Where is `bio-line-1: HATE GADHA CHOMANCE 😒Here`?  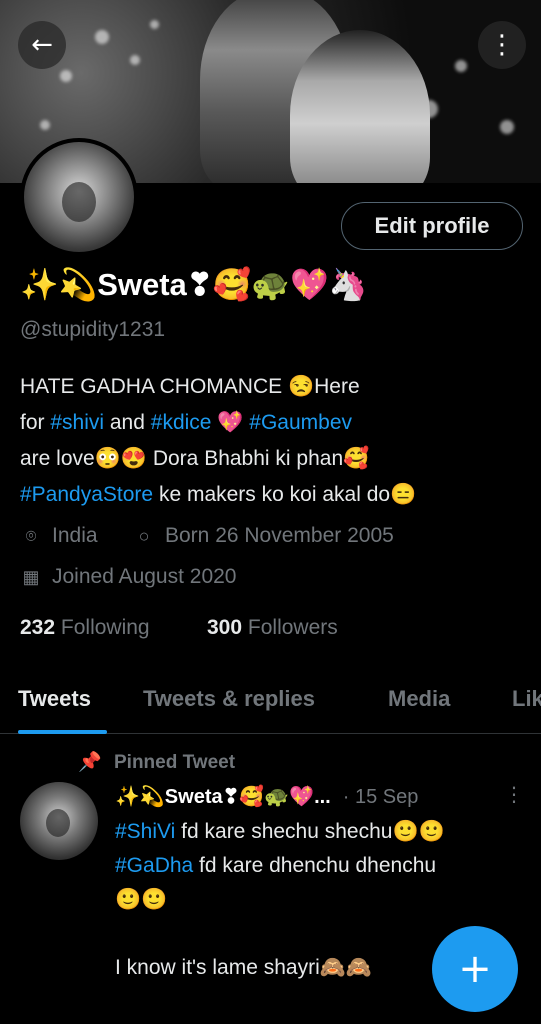
bio-line-1: HATE GADHA CHOMANCE 😒Here is located at coordinates (272, 387).